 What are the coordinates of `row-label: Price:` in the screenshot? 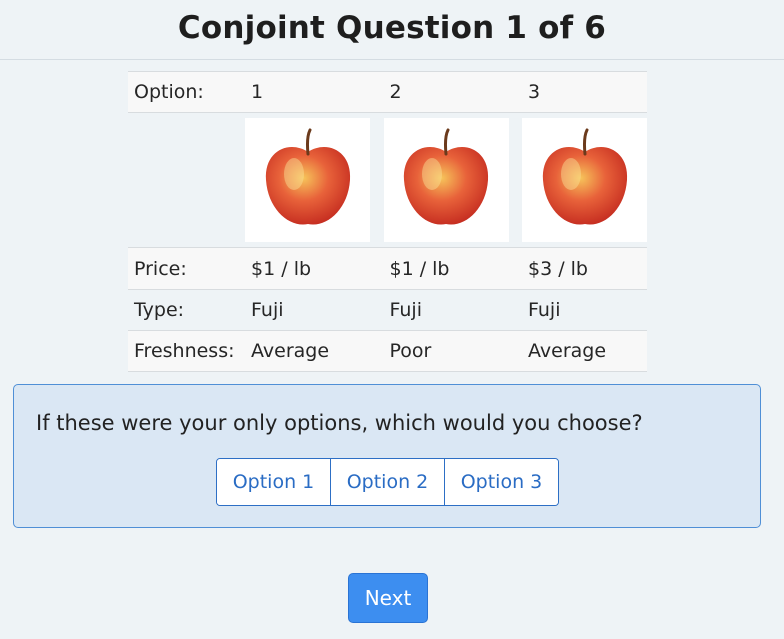 It's located at (187, 268).